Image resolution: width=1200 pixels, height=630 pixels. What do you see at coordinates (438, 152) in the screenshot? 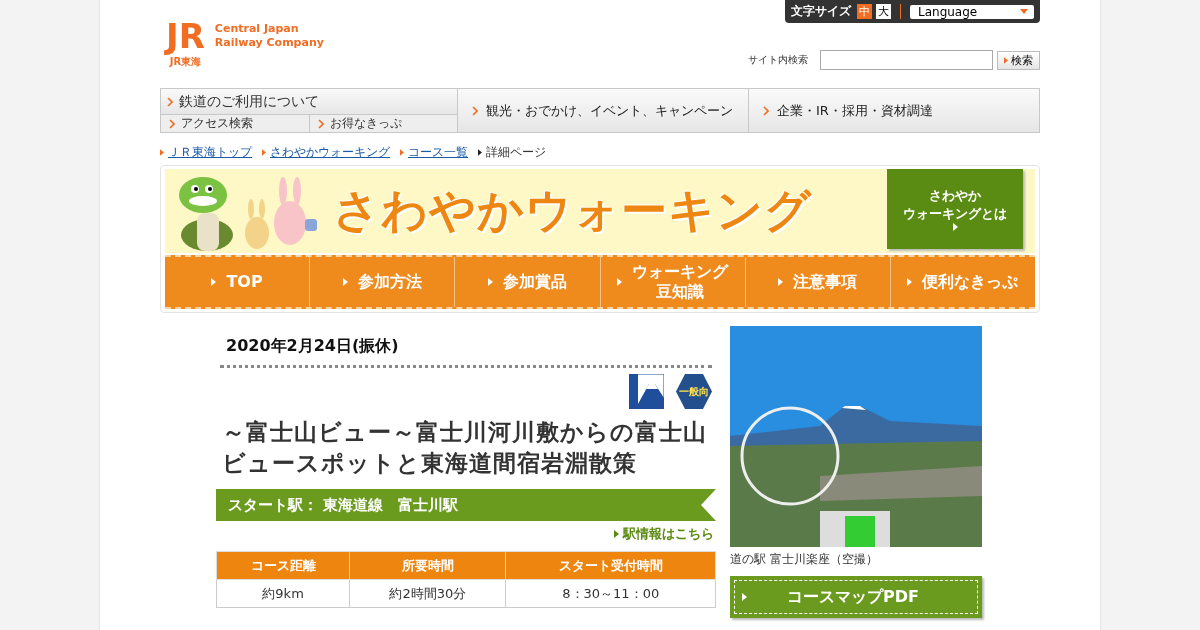
I see `breadcrumb-link: コース一覧` at bounding box center [438, 152].